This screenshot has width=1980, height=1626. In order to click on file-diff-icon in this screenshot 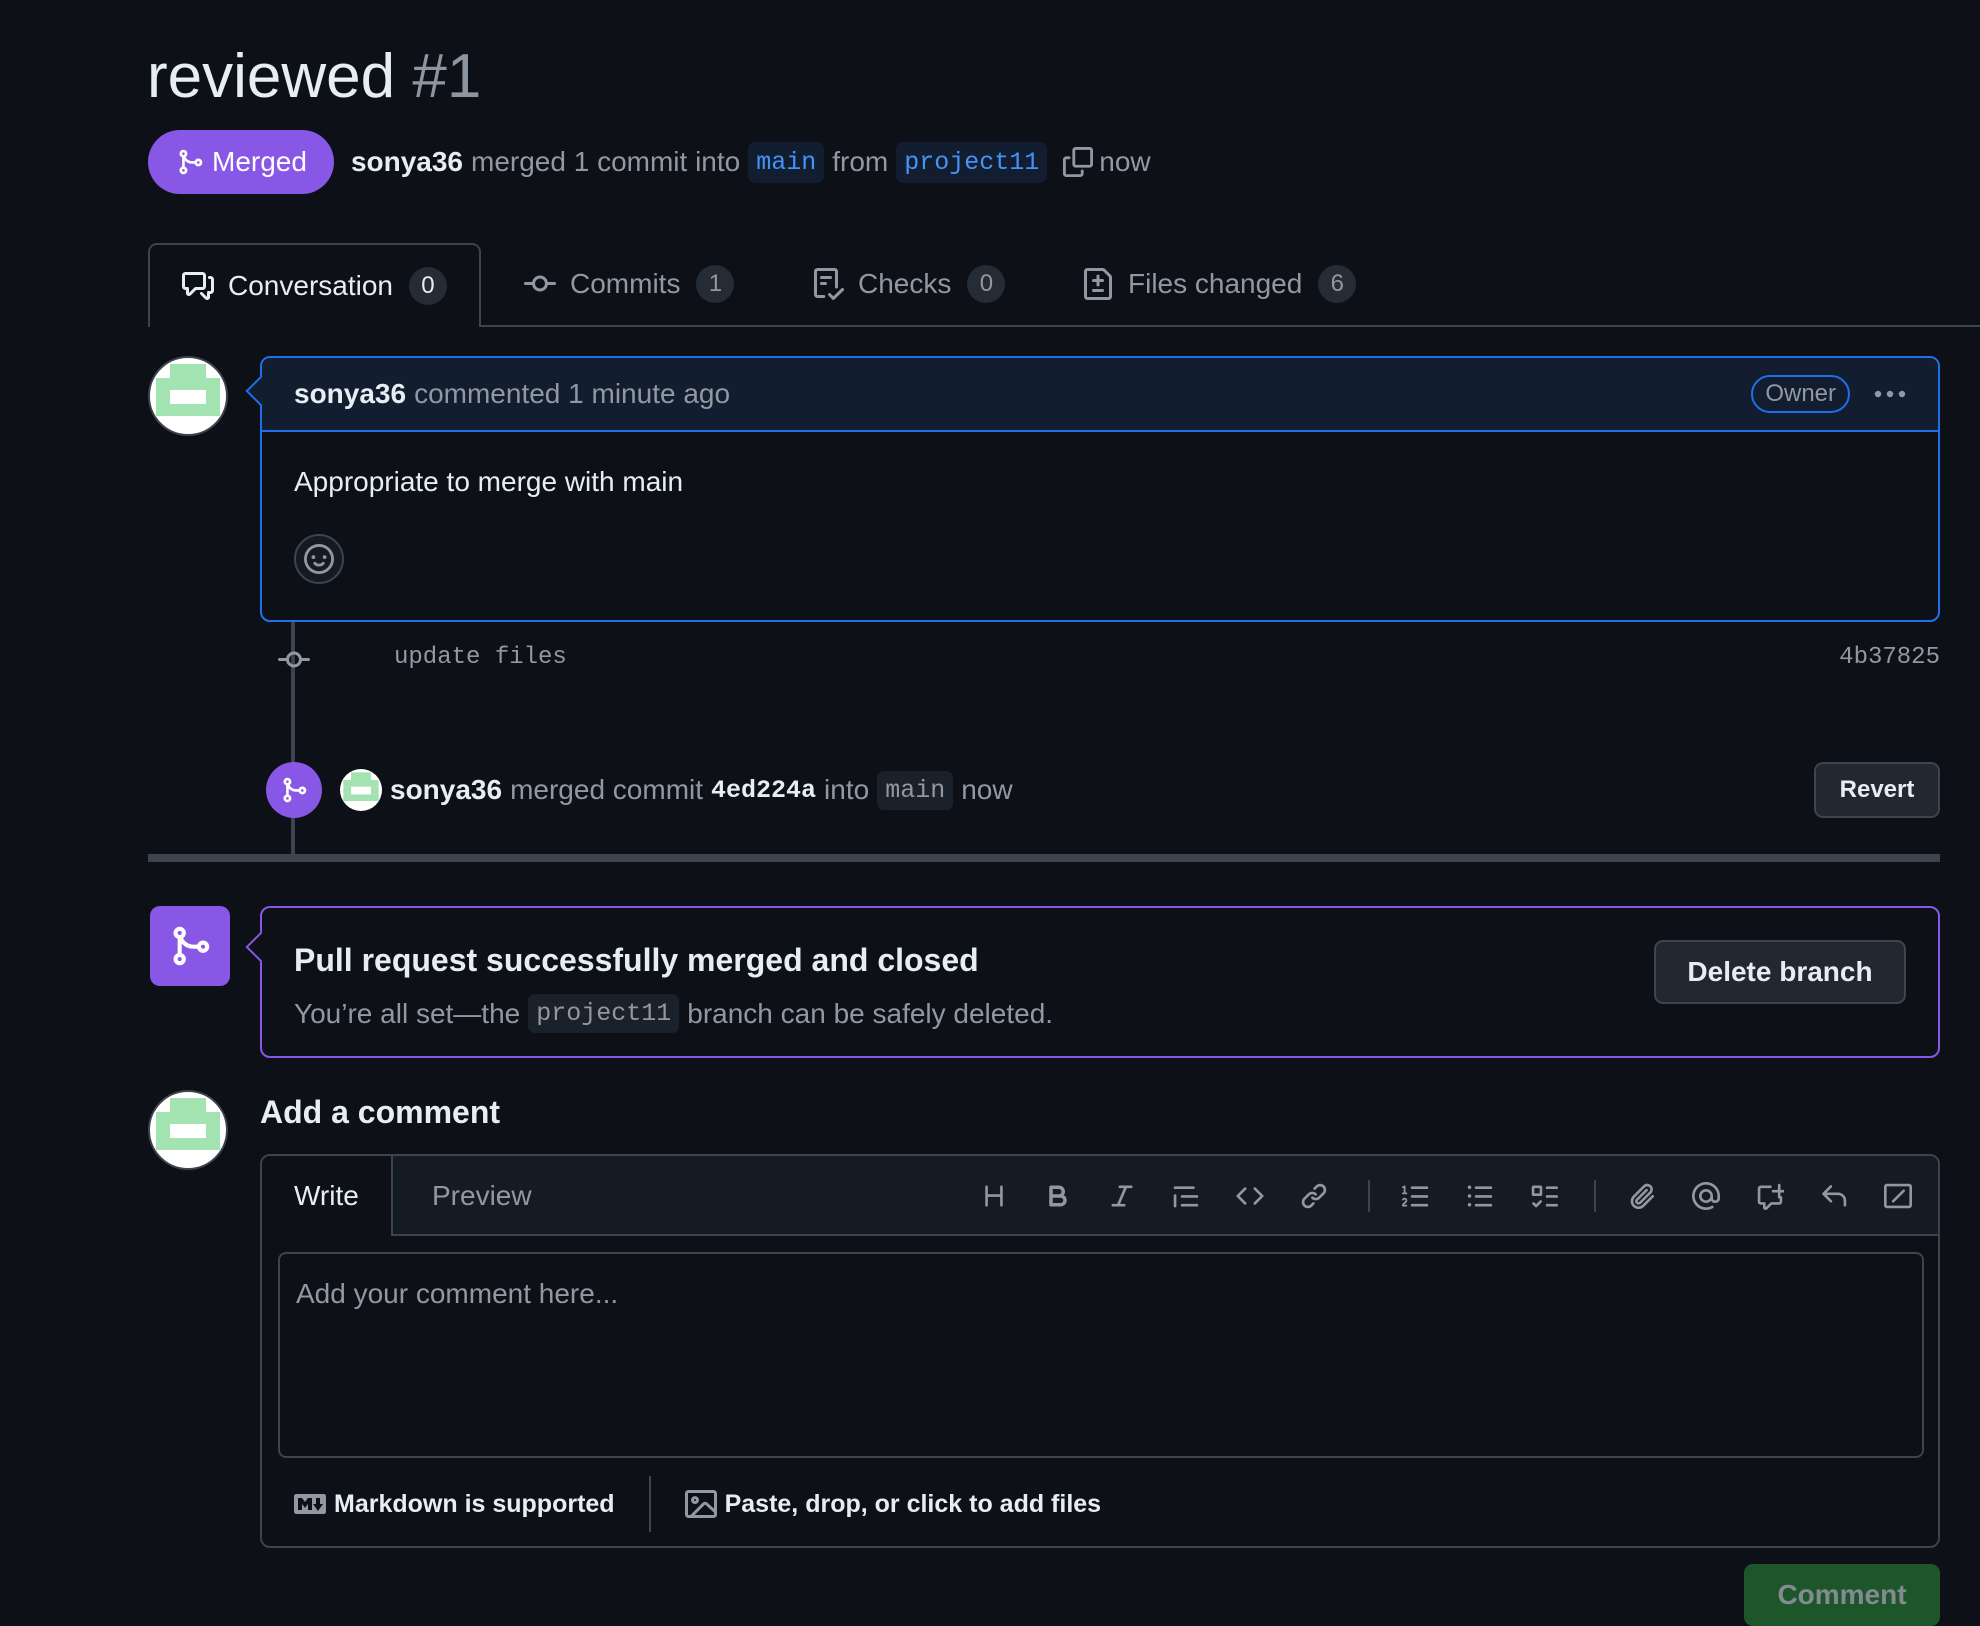, I will do `click(1098, 284)`.